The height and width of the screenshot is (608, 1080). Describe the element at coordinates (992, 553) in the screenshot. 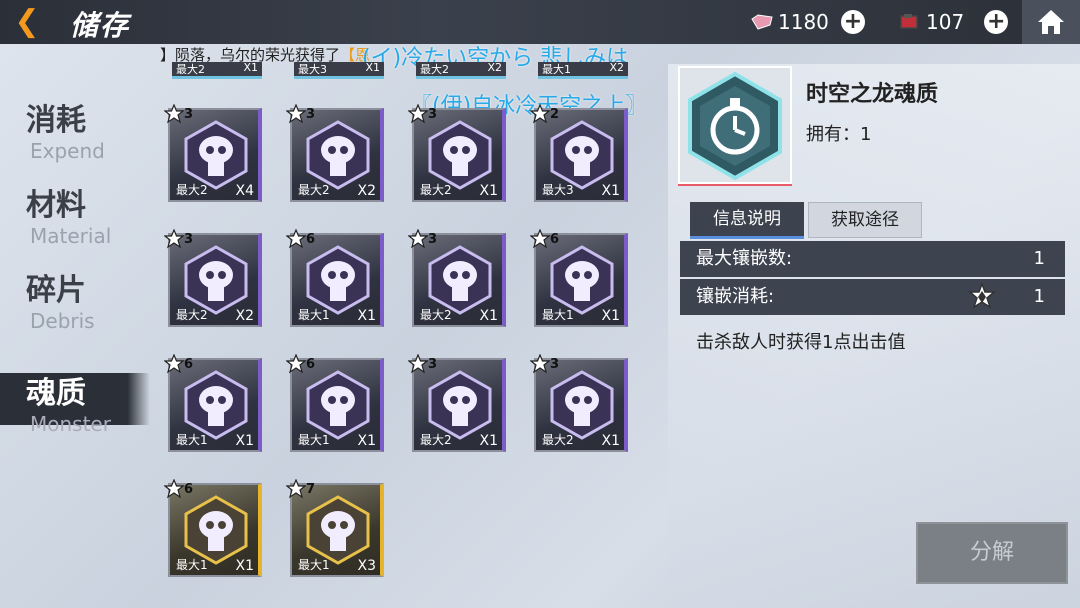

I see `decompose-button: 分解` at that location.